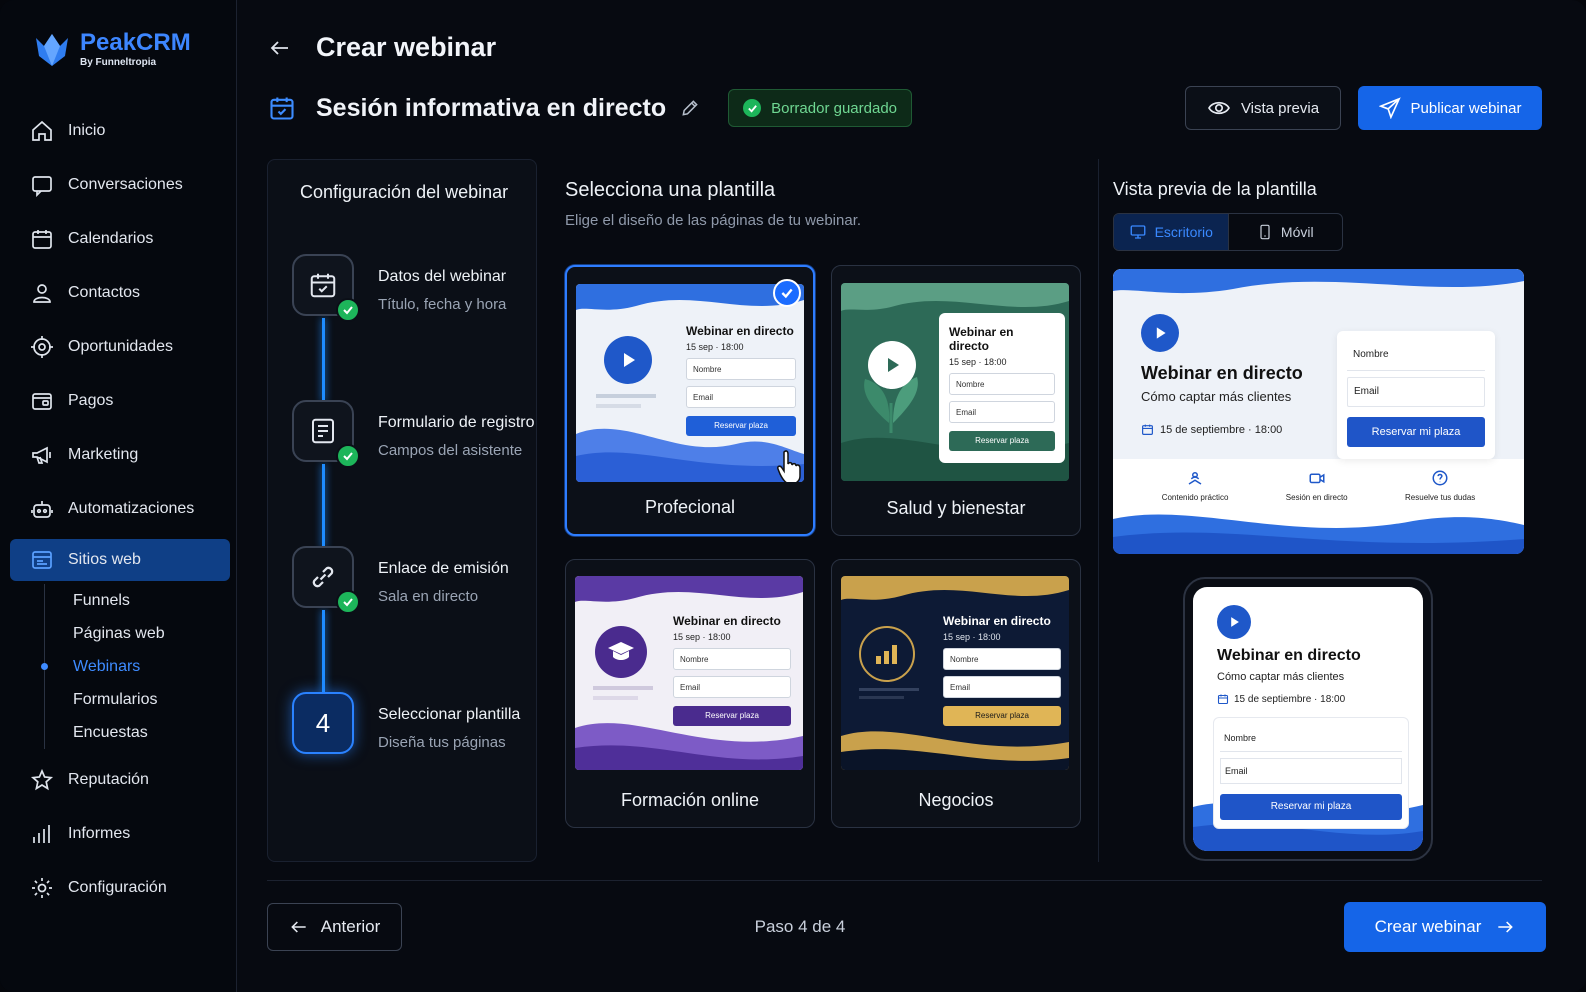  Describe the element at coordinates (151, 633) in the screenshot. I see `sub-item-paginas-web: Páginas web` at that location.